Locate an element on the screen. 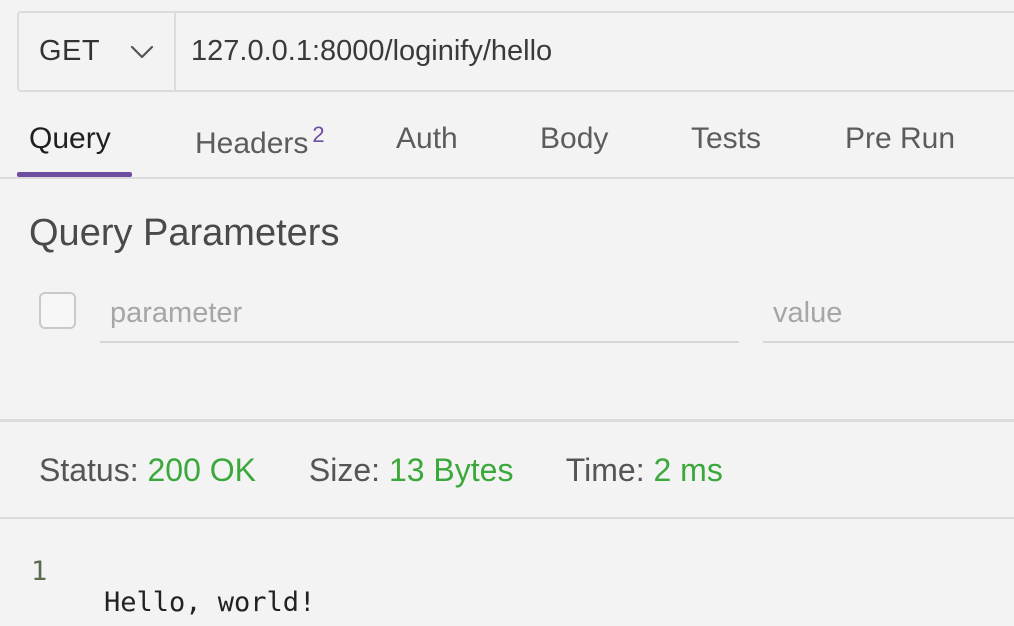 This screenshot has height=626, width=1014. status-value: 200 OK is located at coordinates (202, 470).